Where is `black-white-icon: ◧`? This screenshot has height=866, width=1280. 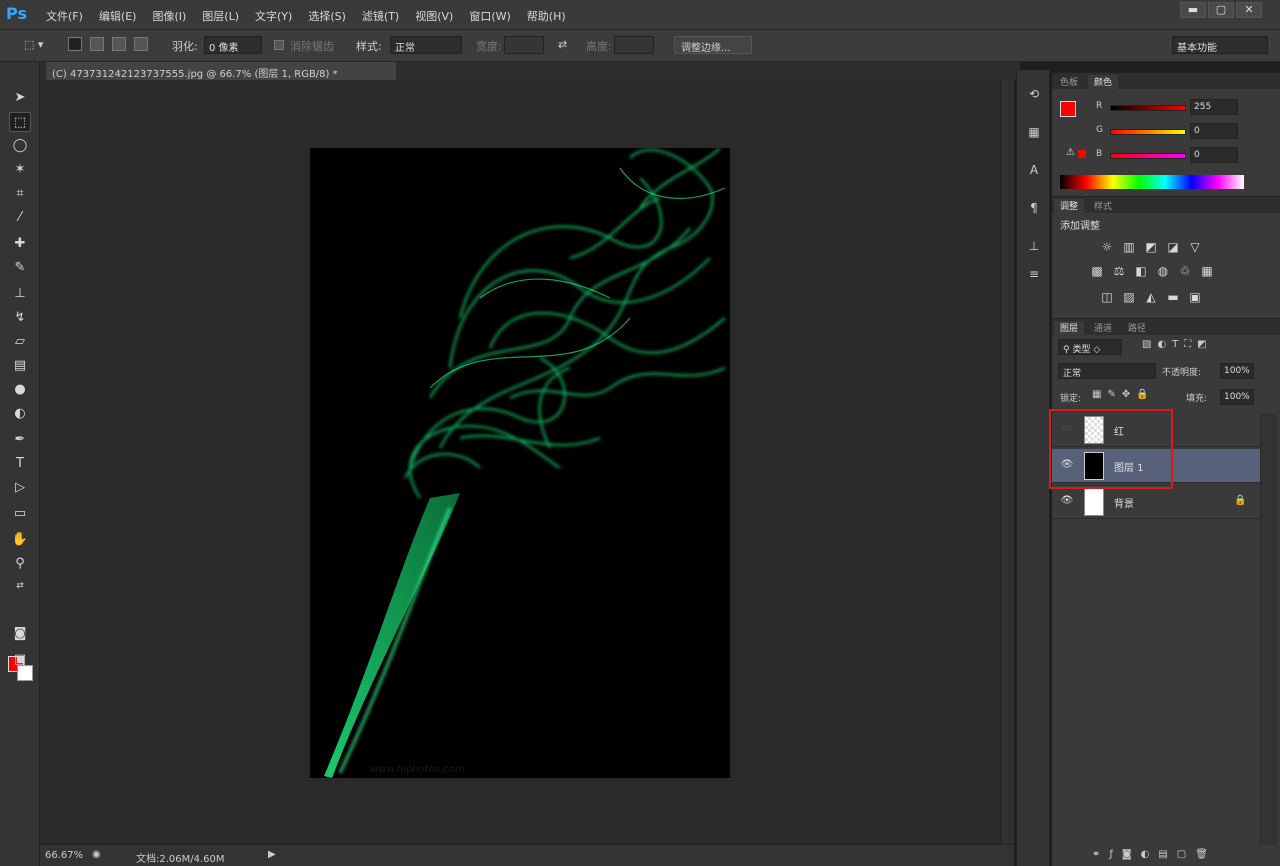 black-white-icon: ◧ is located at coordinates (1141, 271).